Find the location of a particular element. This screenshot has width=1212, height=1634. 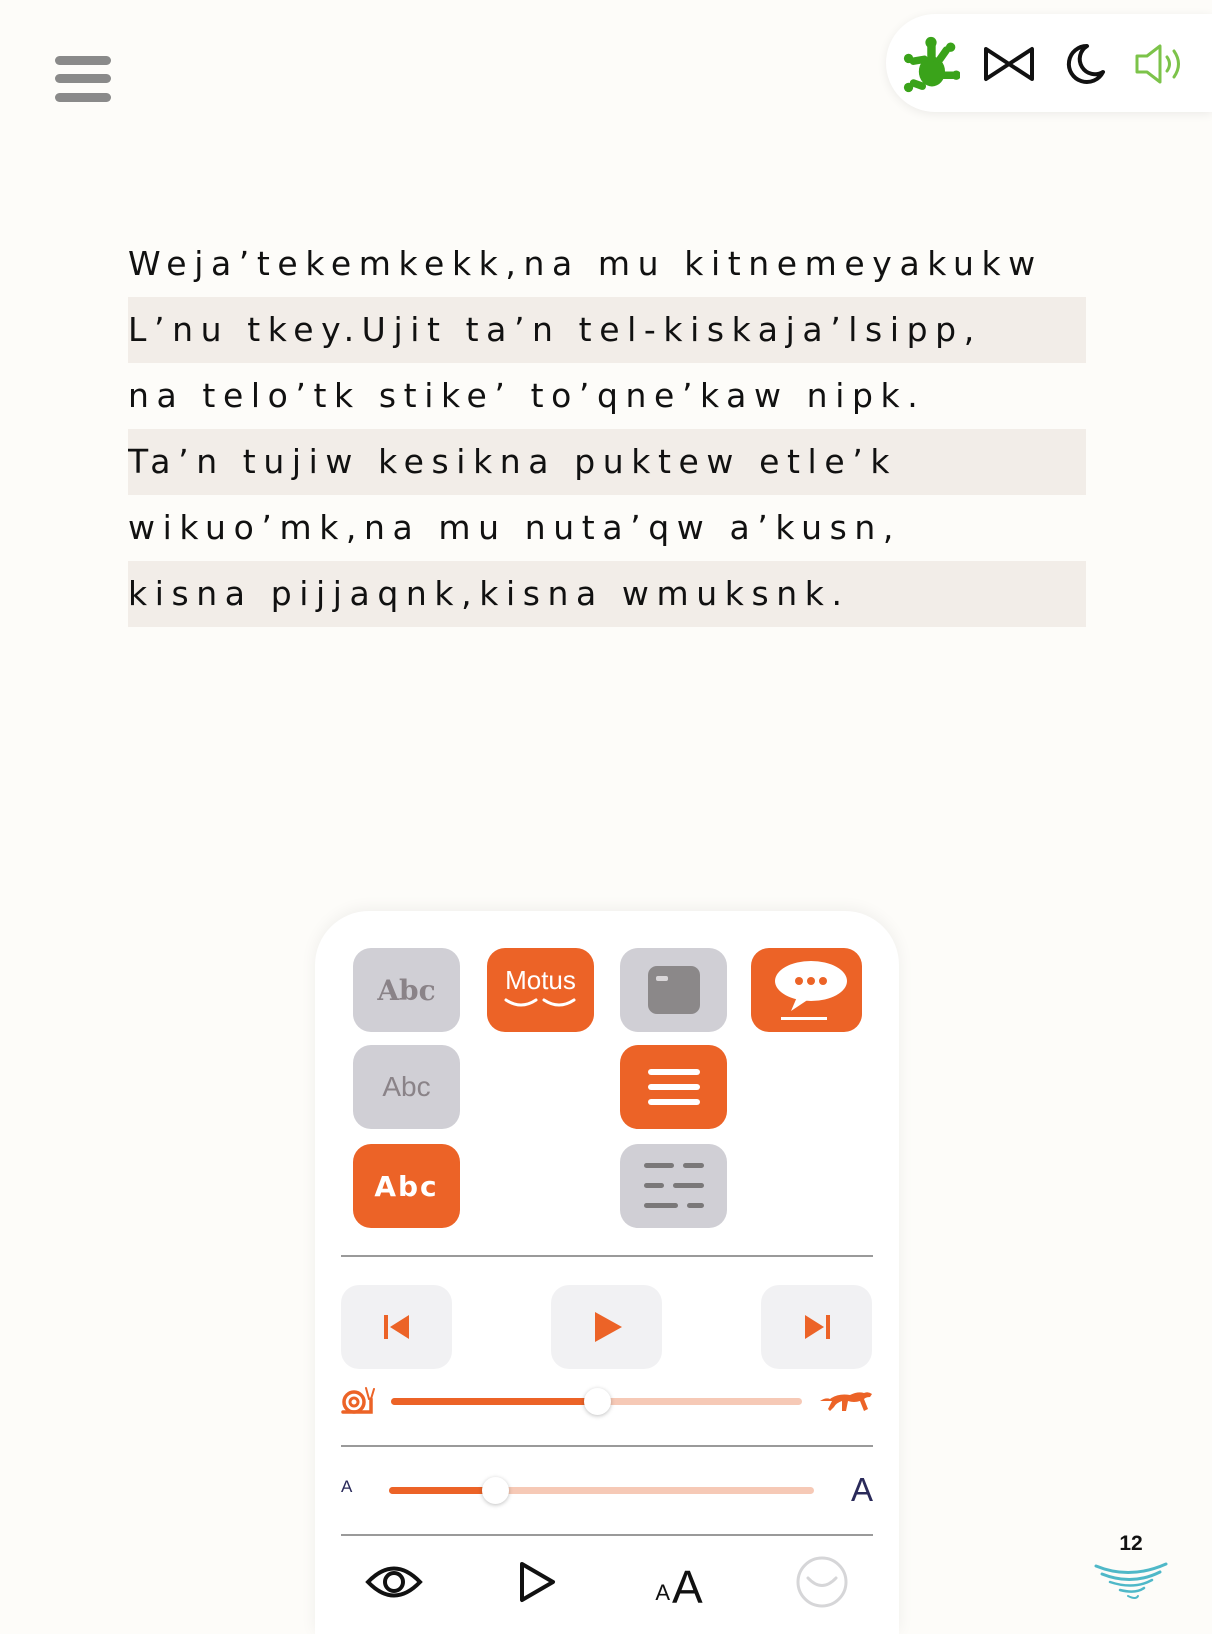

text-line: Ta’n tujiw kesikna puktew etle’k is located at coordinates (607, 462).